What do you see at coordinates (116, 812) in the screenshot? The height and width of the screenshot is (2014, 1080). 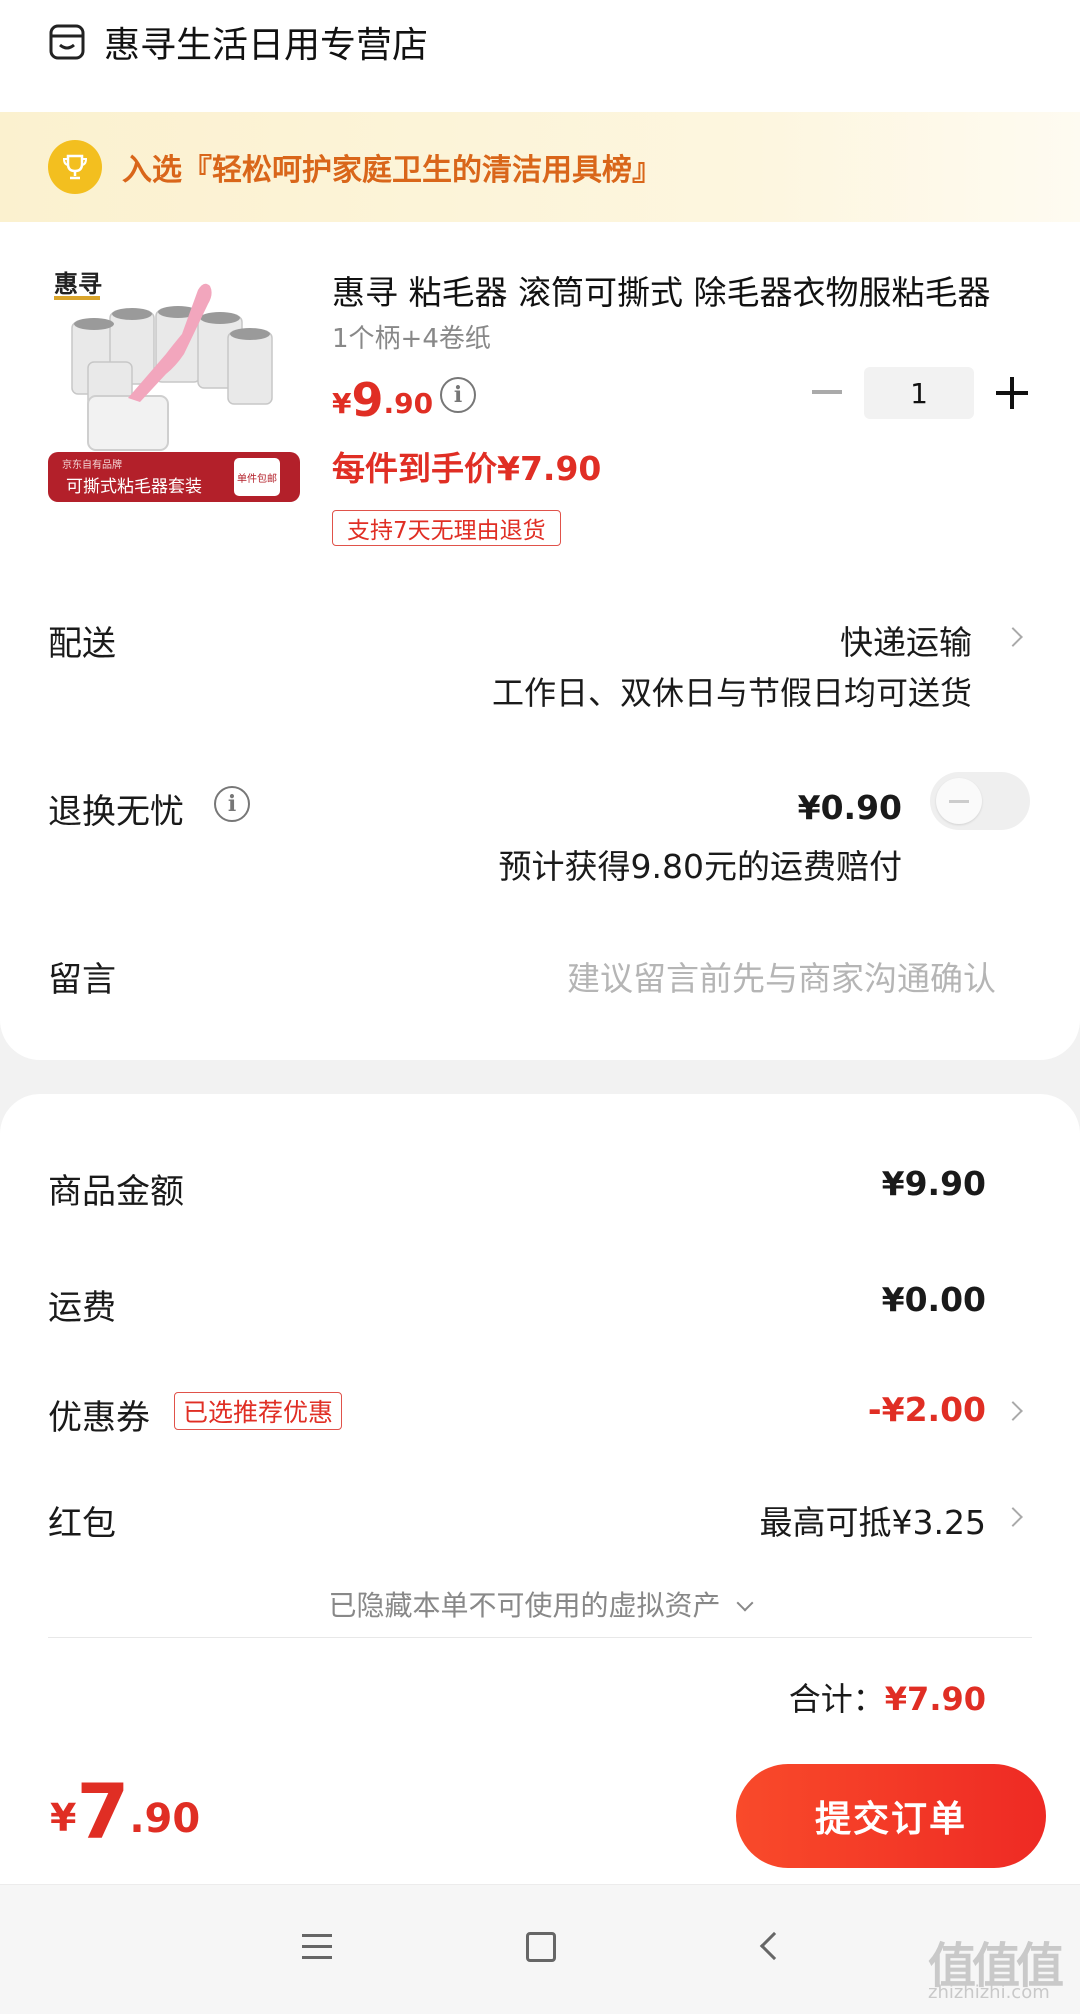 I see `return-insurance-label: 退换无忧` at bounding box center [116, 812].